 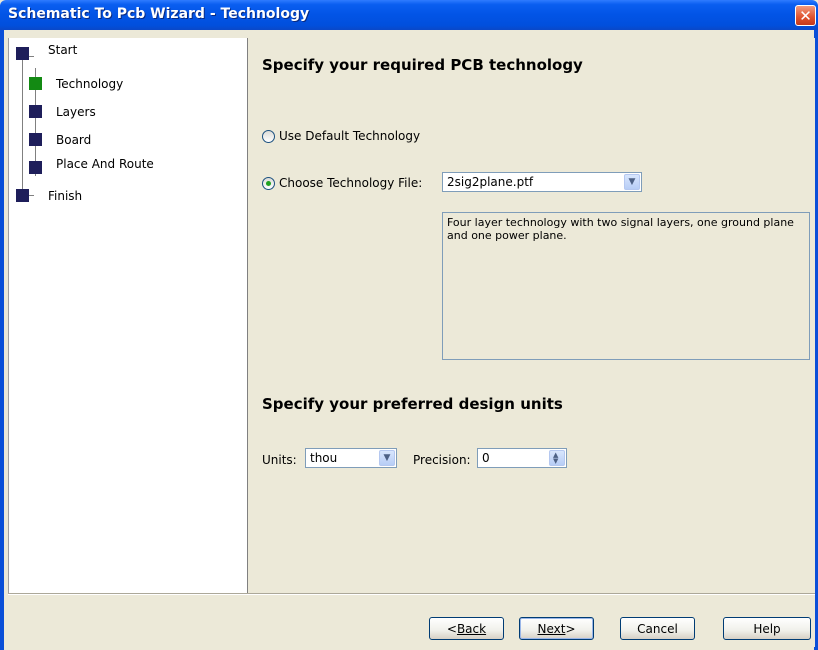 I want to click on radio-checked-icon, so click(x=268, y=183).